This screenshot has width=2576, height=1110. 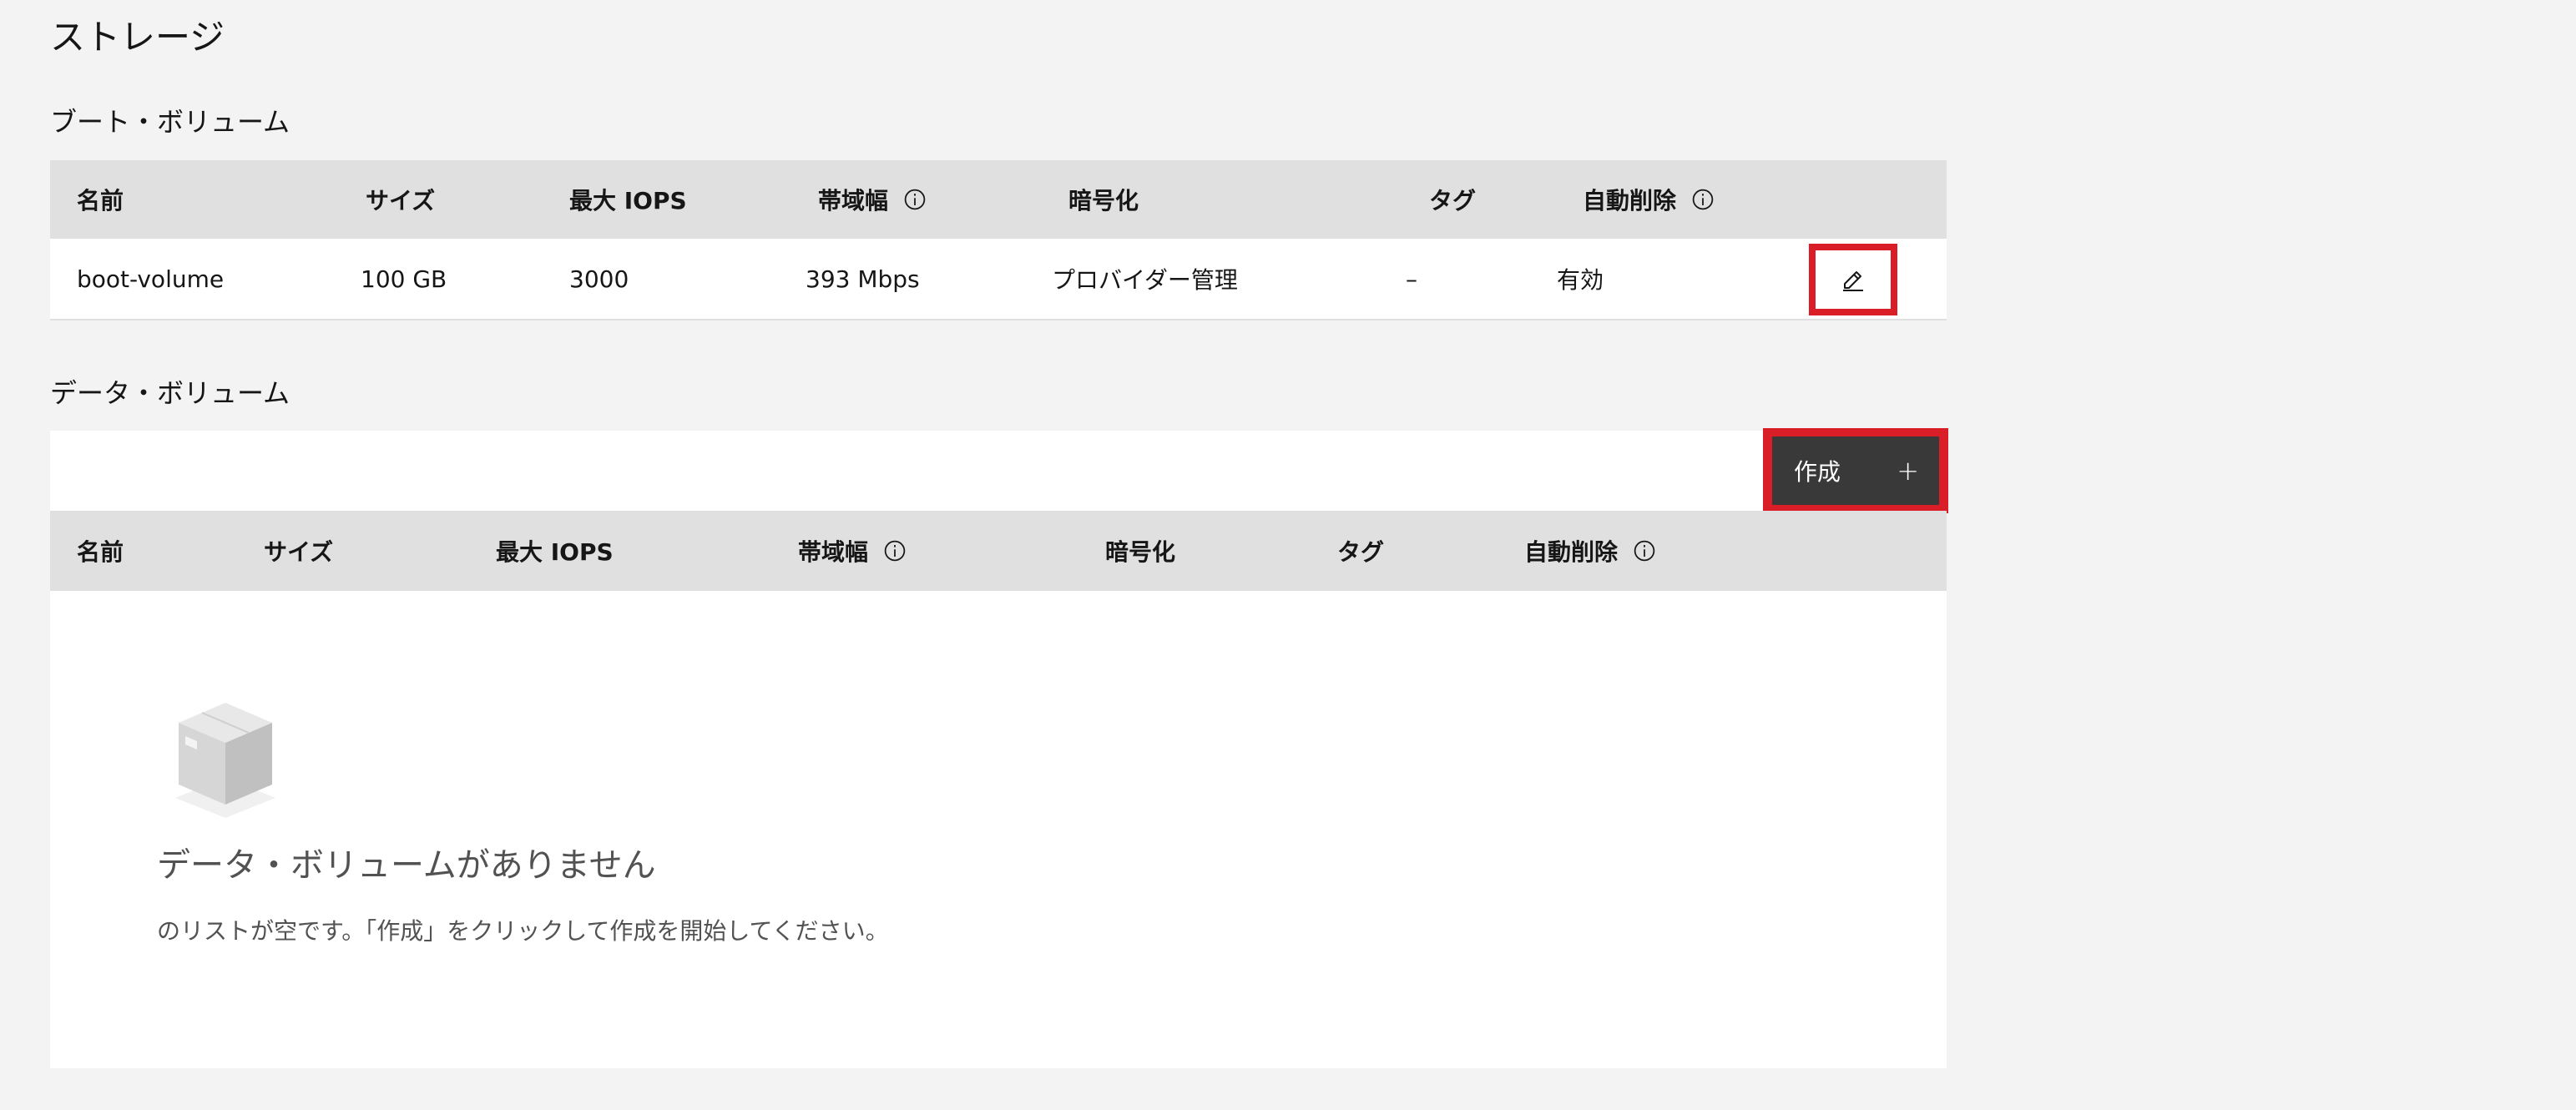 What do you see at coordinates (1818, 472) in the screenshot?
I see `create-button-label: 作成` at bounding box center [1818, 472].